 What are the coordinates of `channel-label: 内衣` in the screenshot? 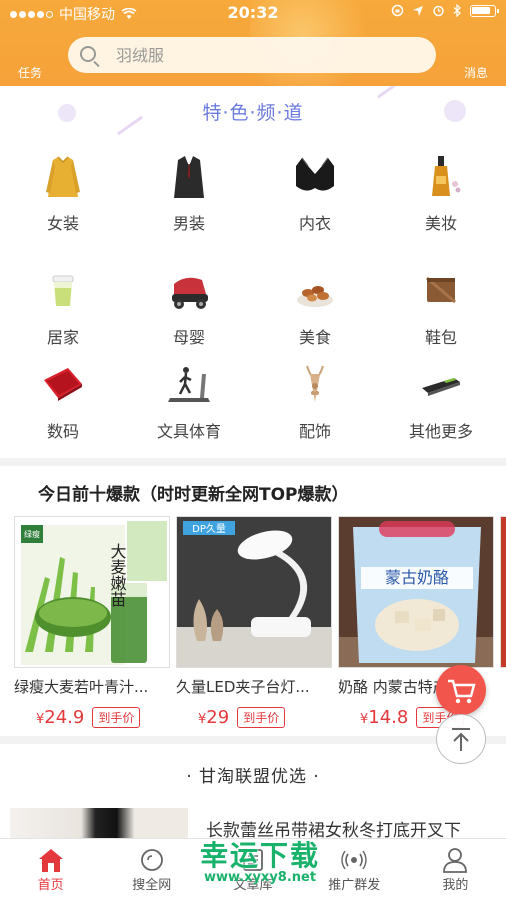 It's located at (314, 223).